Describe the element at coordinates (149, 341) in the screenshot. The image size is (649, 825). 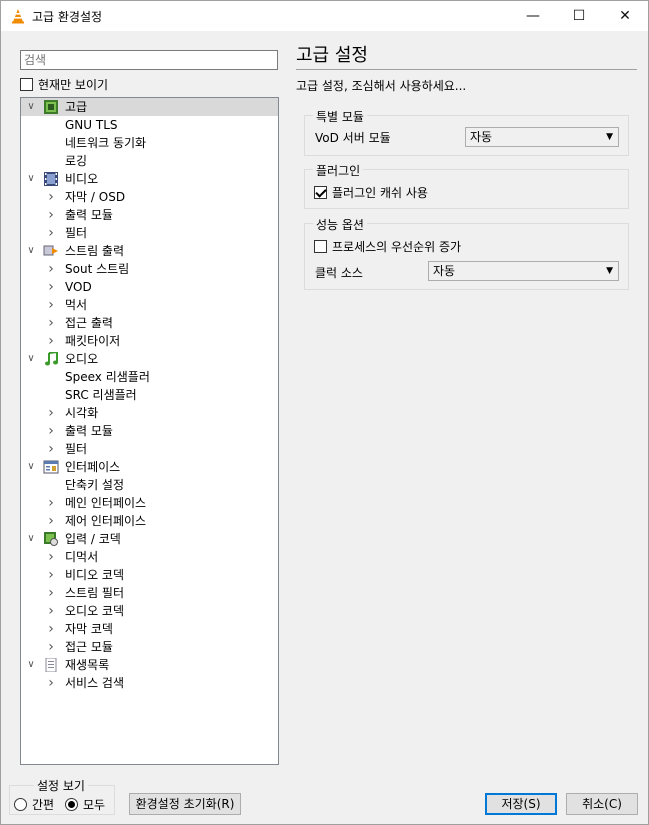
I see `tree-item: › 패킷타이저` at that location.